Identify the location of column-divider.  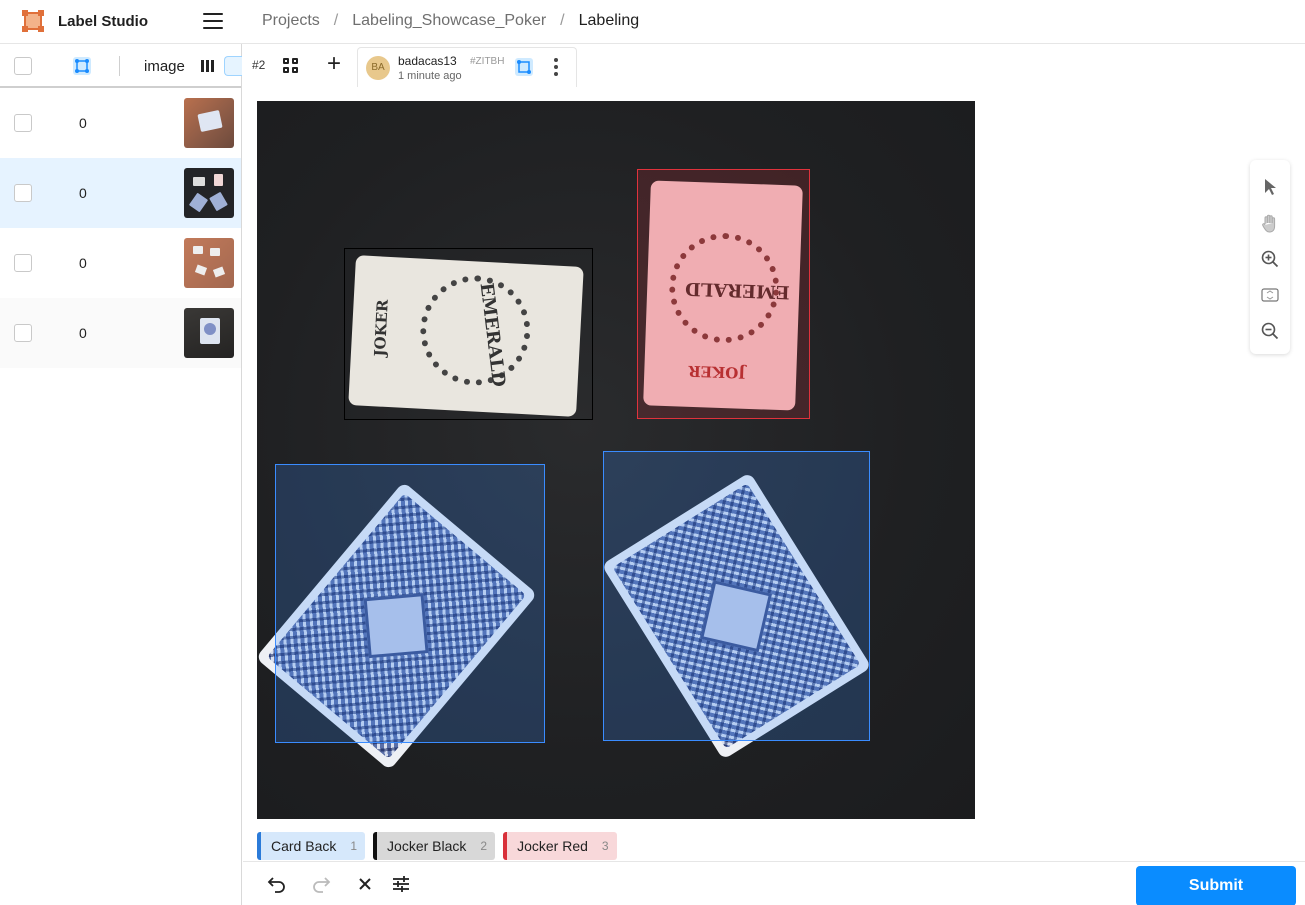
(119, 66).